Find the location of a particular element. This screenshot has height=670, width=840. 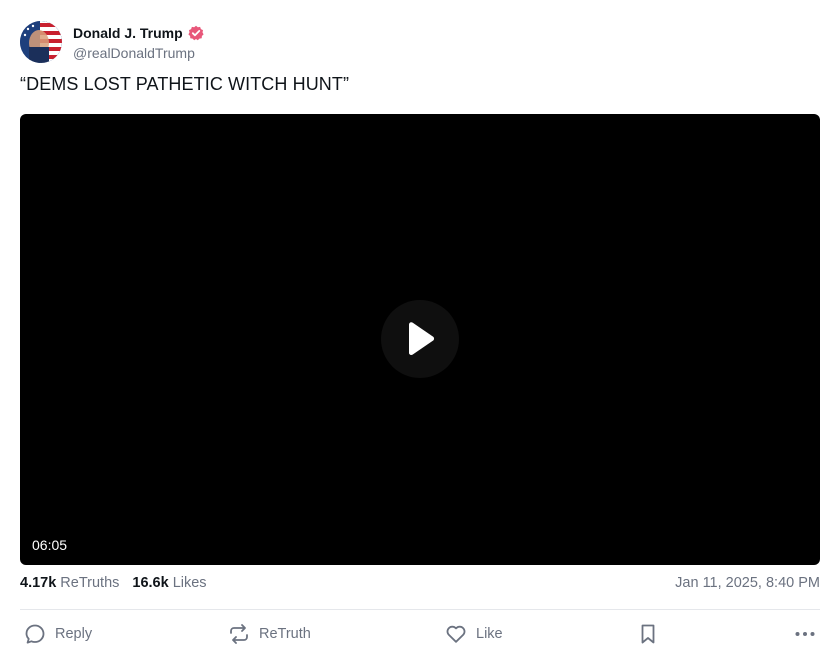

bookmark-button is located at coordinates (648, 634).